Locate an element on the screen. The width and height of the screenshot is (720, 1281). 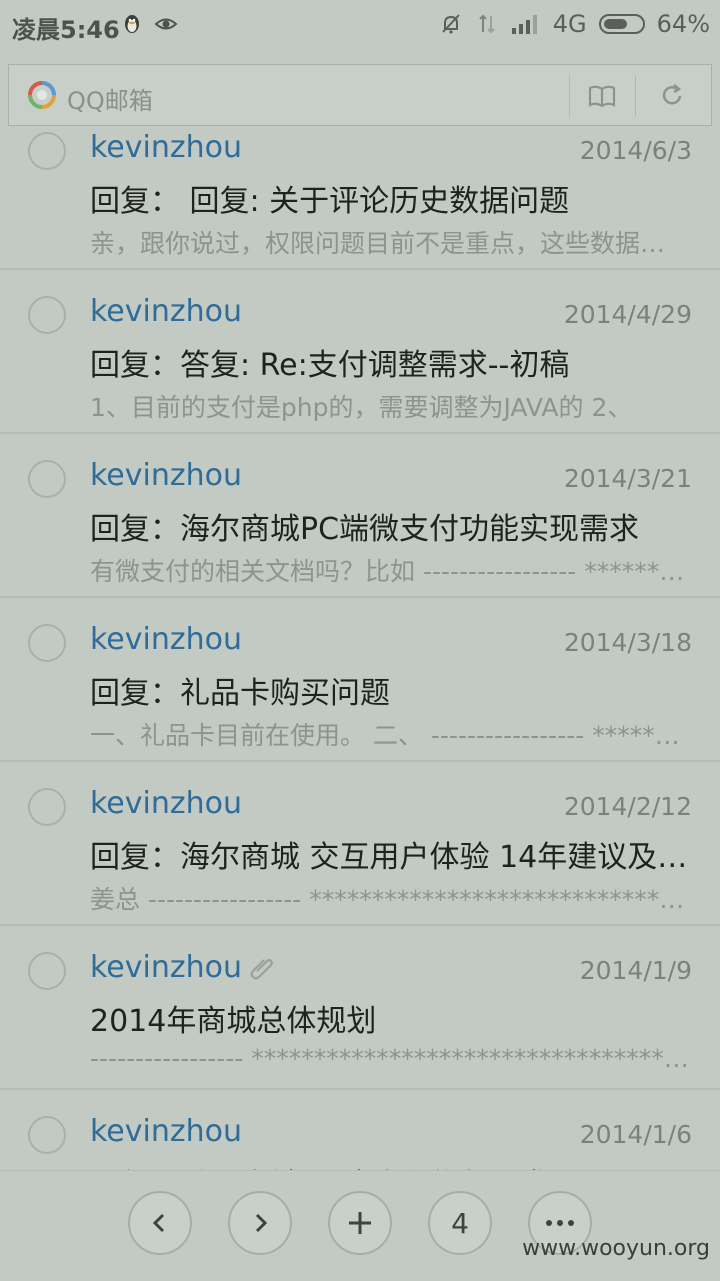
chevron-right-icon is located at coordinates (261, 1223).